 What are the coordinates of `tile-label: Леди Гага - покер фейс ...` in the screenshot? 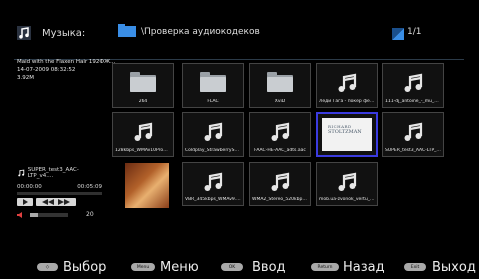 It's located at (347, 101).